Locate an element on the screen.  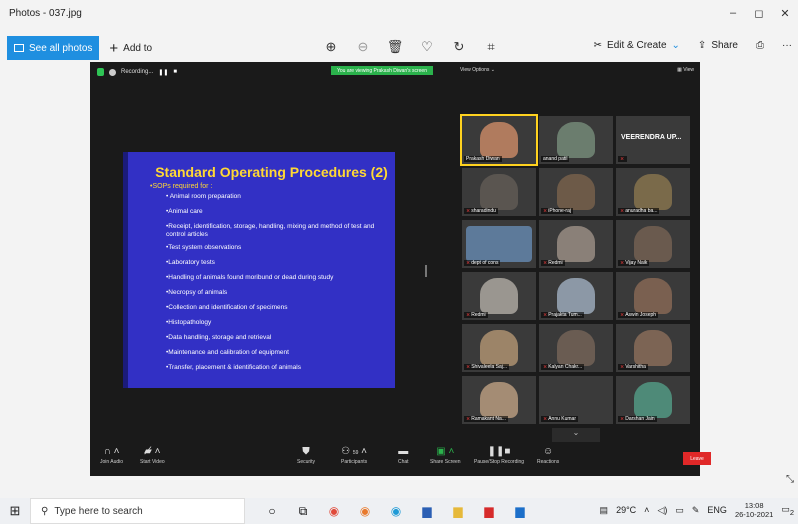
delete-icon: 🗑 is located at coordinates (395, 47).